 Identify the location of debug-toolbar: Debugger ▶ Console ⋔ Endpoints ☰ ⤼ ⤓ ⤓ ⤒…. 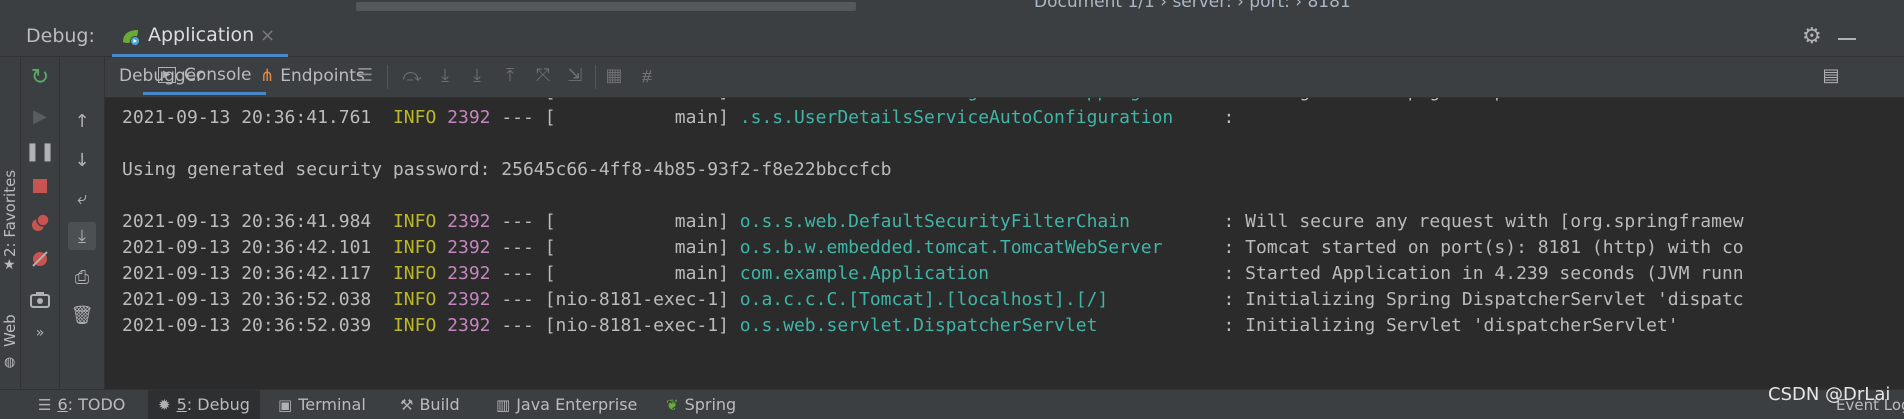
(1004, 77).